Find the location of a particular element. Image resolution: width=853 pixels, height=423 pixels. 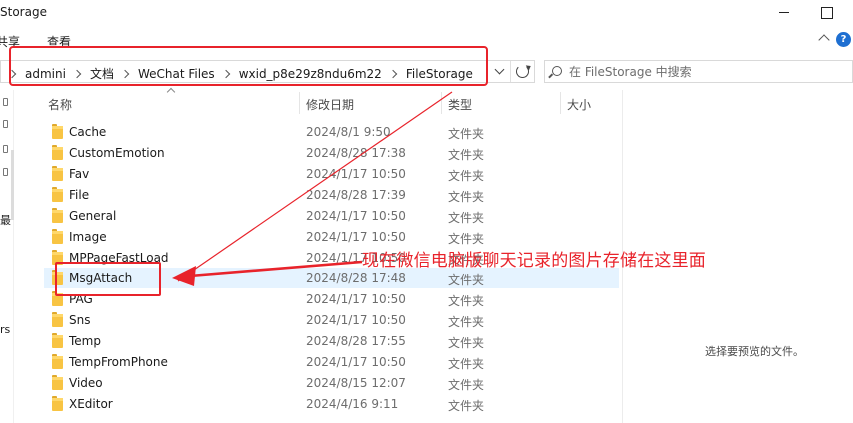

search-icon is located at coordinates (557, 71).